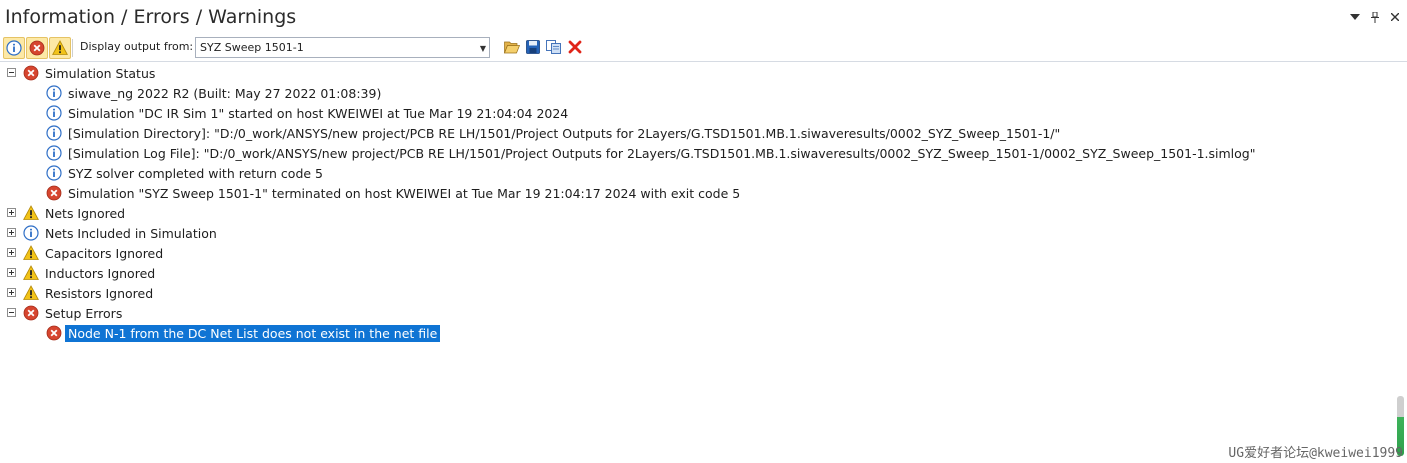  Describe the element at coordinates (697, 73) in the screenshot. I see `tree-group-row: Simulation Status` at that location.